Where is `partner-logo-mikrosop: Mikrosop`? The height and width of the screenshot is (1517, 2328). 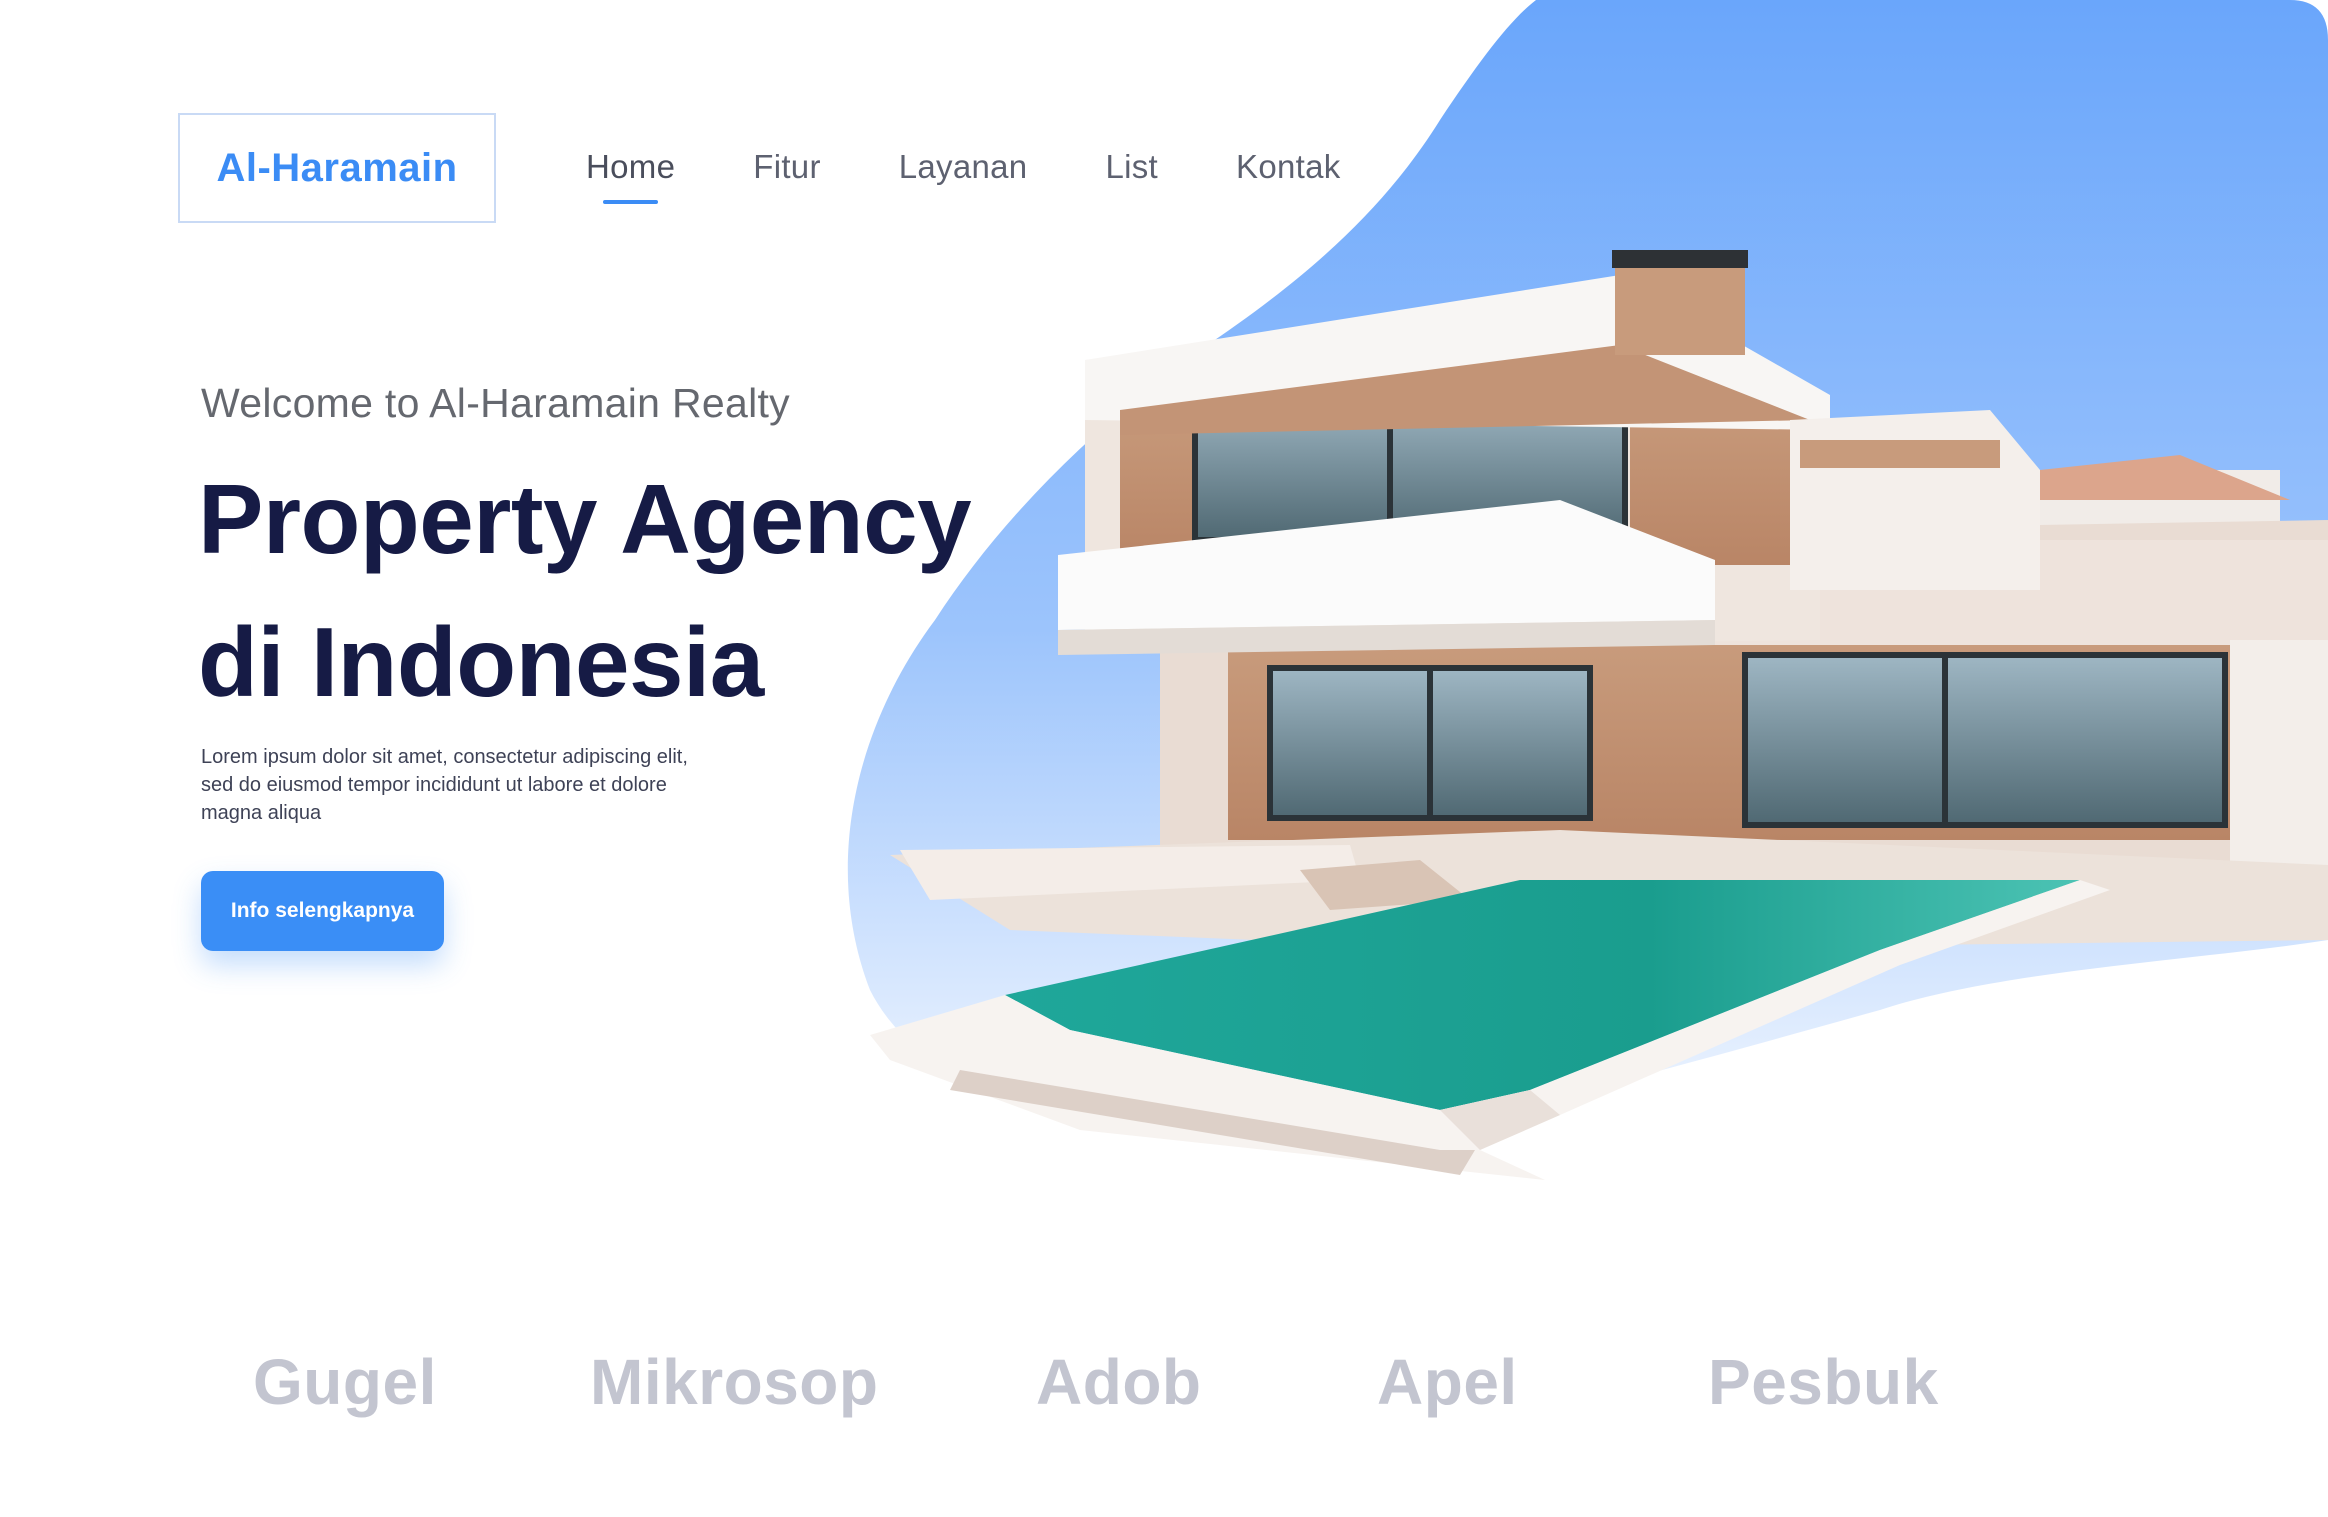
partner-logo-mikrosop: Mikrosop is located at coordinates (734, 1382).